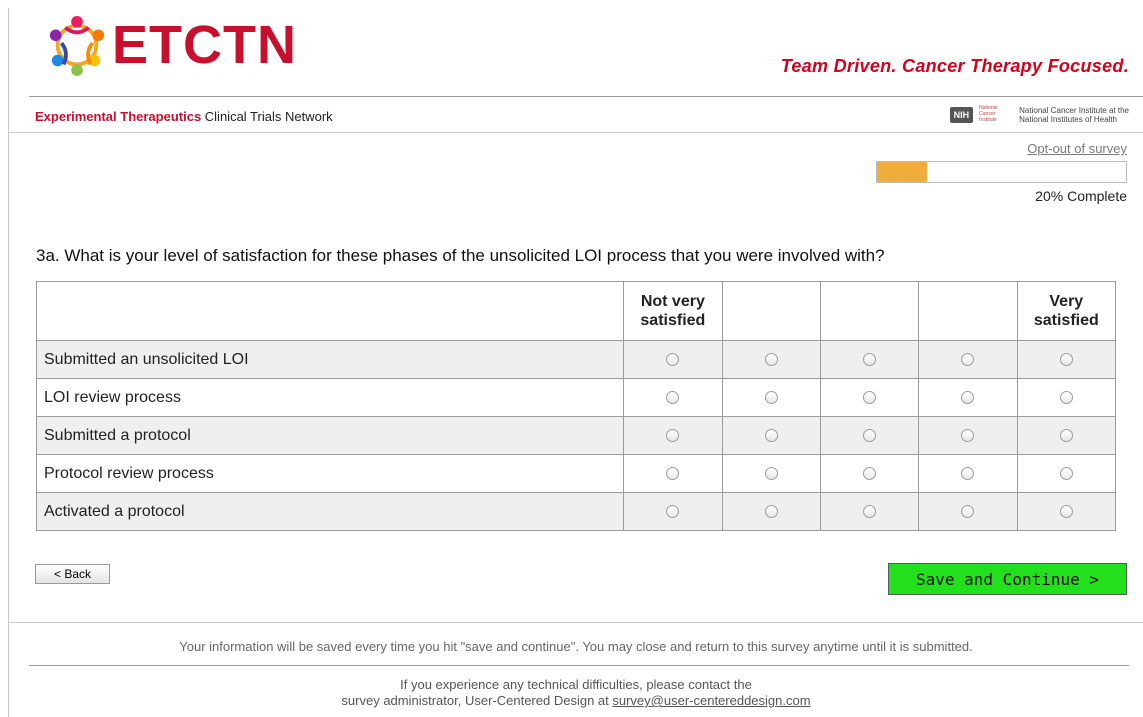 The width and height of the screenshot is (1143, 717). I want to click on matrix-header-row: Not very satisfied Very satisfied, so click(576, 311).